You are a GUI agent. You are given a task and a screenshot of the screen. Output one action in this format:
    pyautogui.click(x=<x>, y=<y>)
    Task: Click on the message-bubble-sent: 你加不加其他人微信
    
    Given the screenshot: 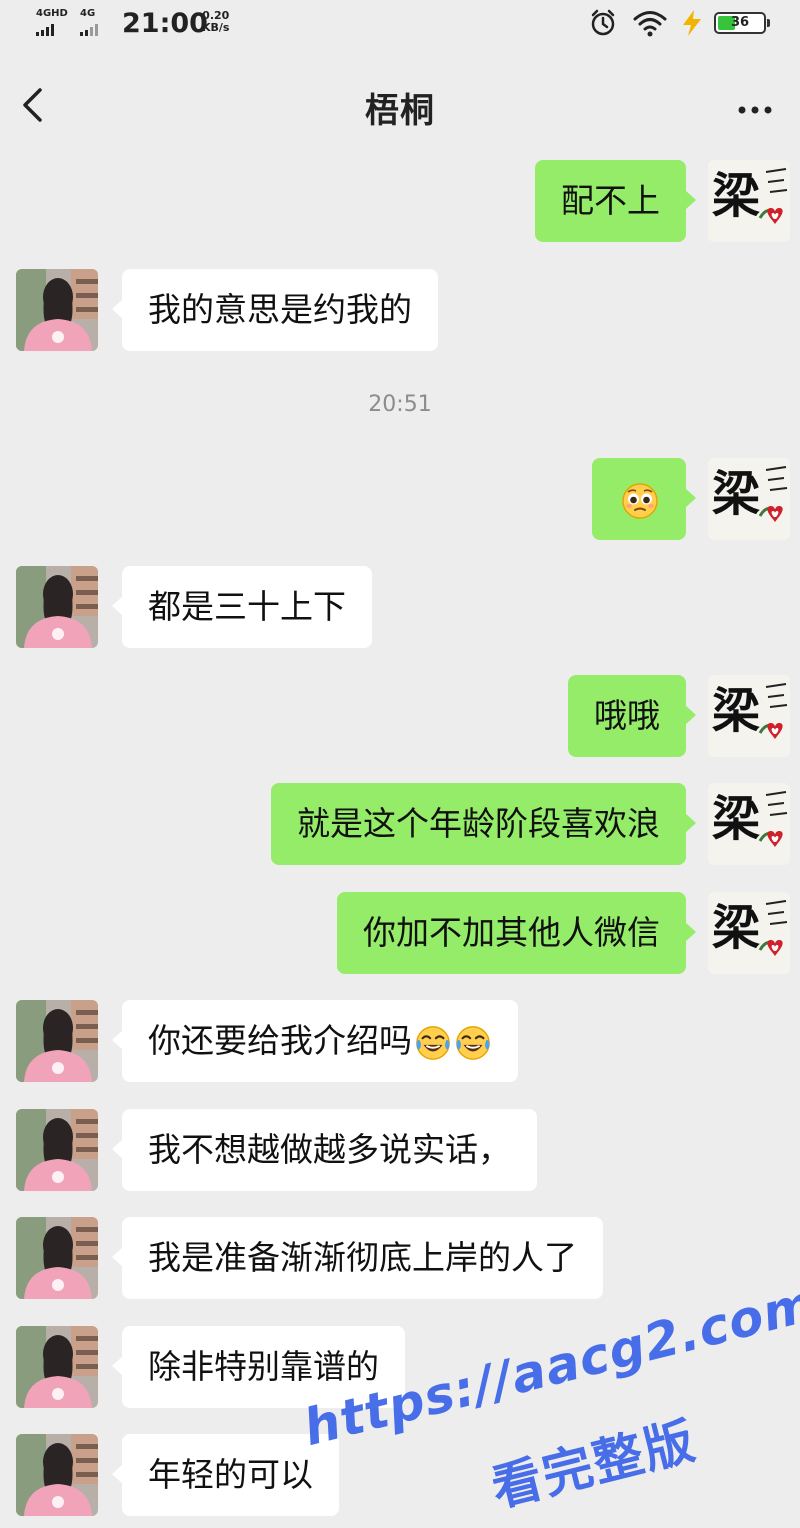 What is the action you would take?
    pyautogui.click(x=516, y=933)
    